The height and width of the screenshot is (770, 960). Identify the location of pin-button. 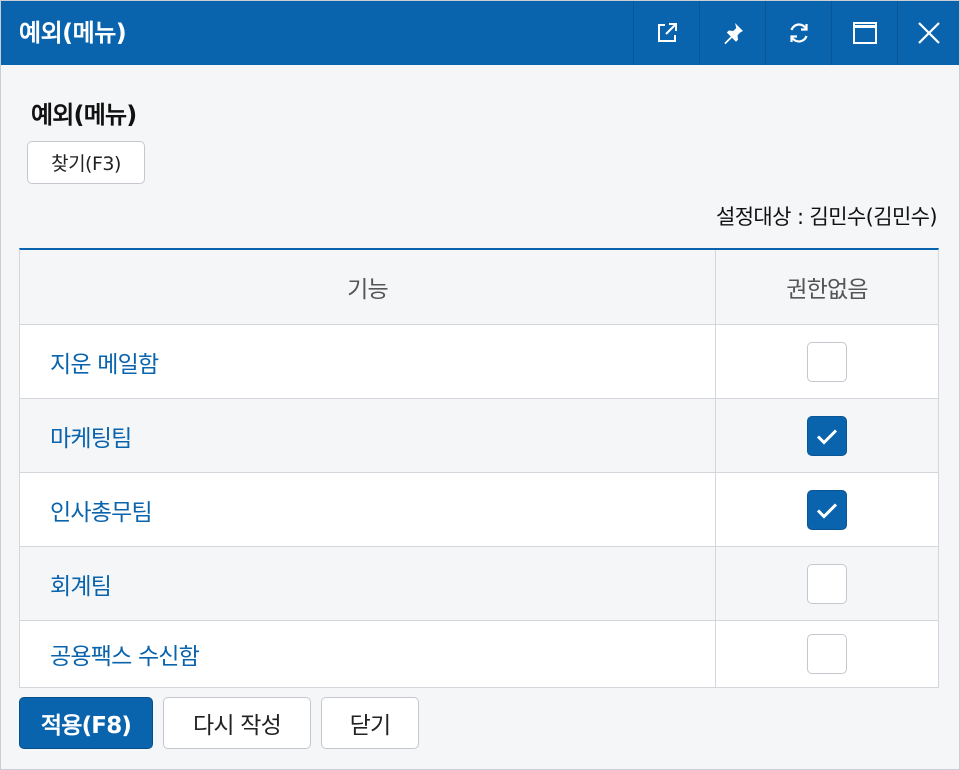
(732, 33).